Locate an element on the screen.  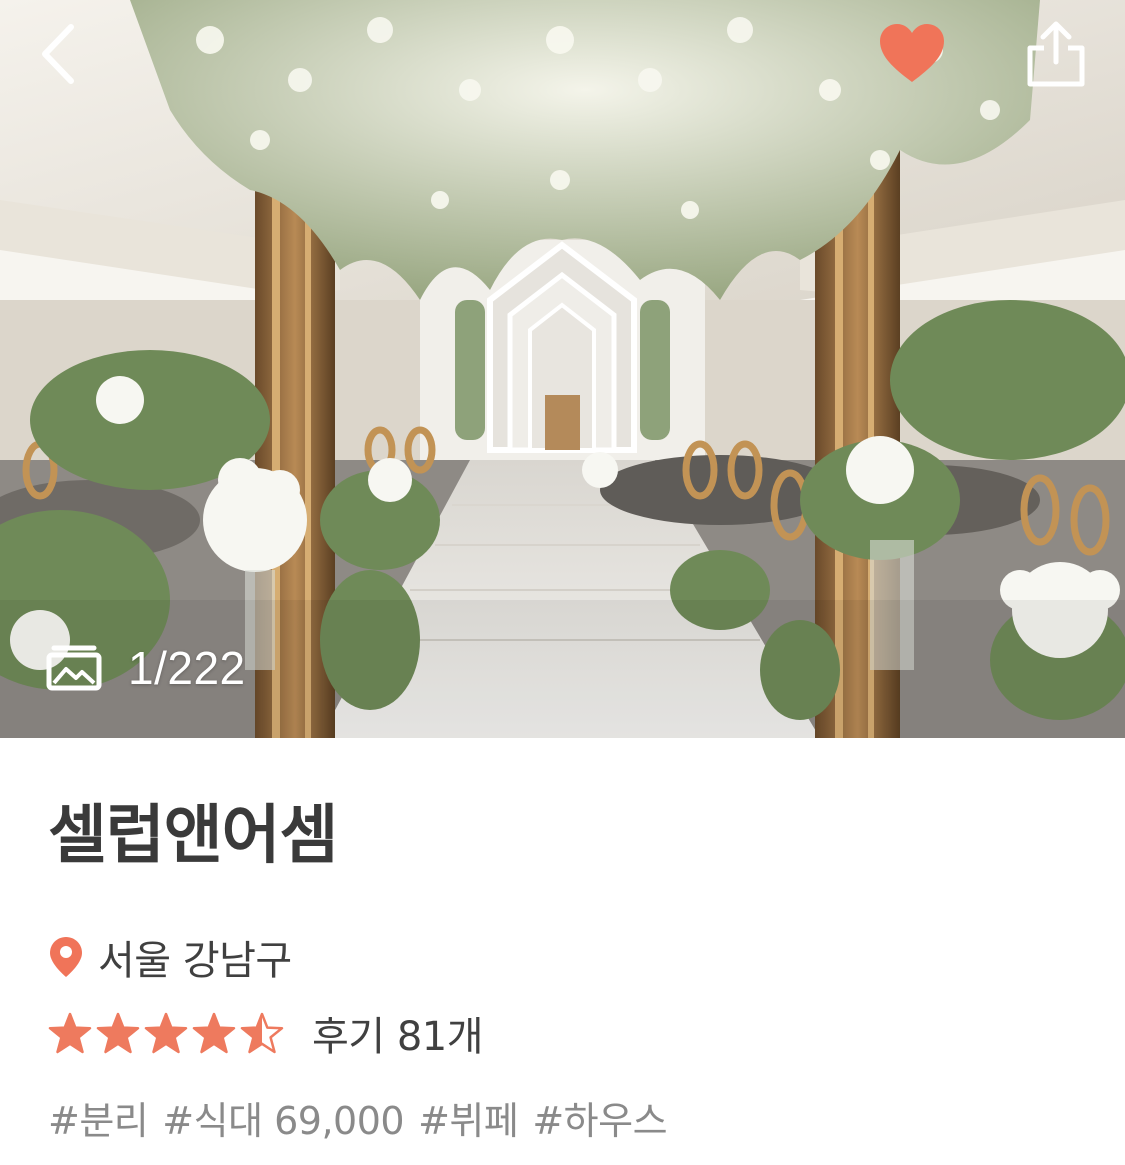
chevron-left-icon is located at coordinates (58, 54).